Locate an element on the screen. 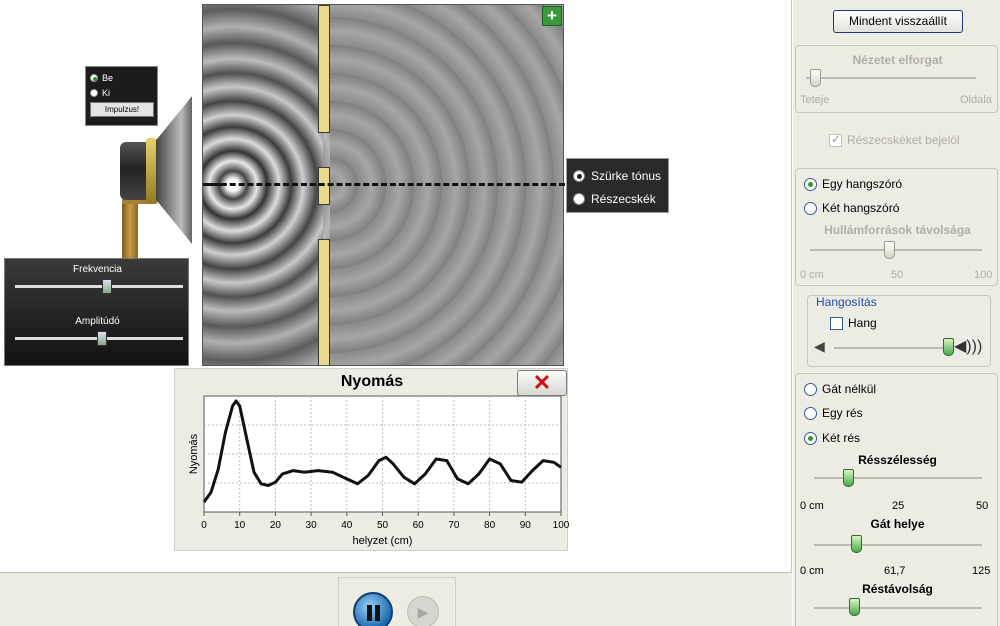 The image size is (1000, 626). radio-one-speaker-icon is located at coordinates (810, 184).